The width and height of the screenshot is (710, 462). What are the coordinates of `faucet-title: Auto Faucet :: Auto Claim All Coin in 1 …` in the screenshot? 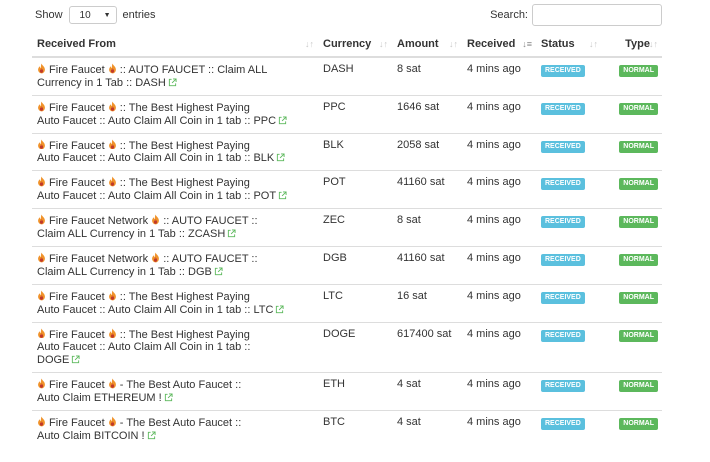 It's located at (155, 309).